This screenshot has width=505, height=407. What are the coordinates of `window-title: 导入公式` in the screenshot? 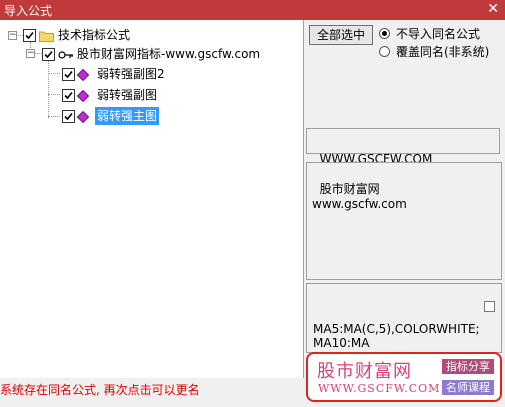 It's located at (28, 11).